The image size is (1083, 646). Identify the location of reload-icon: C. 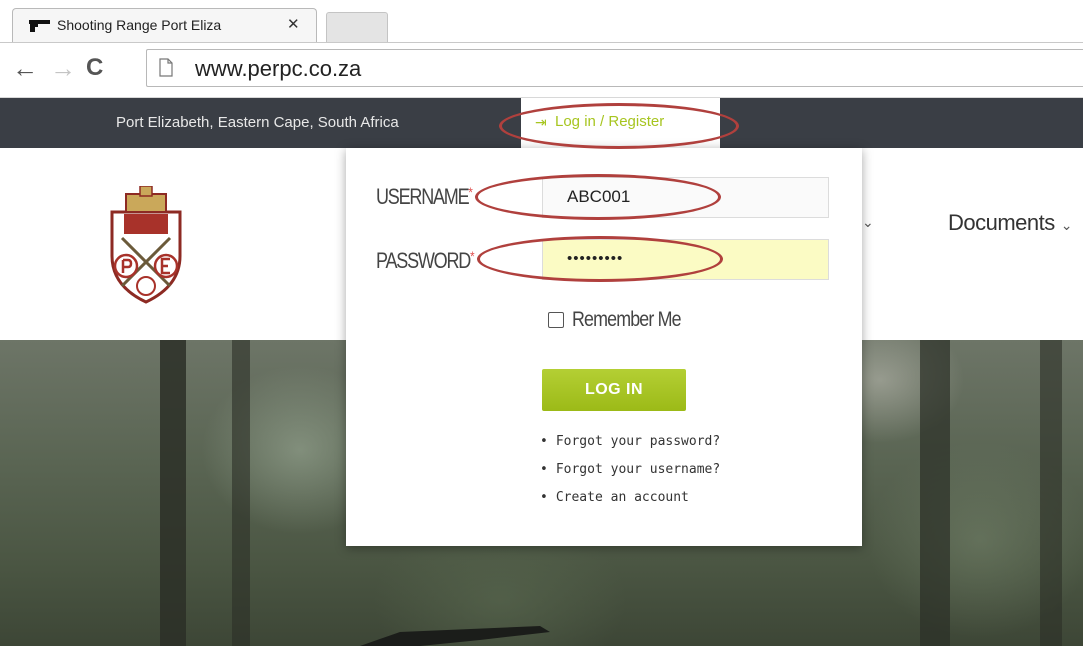
(94, 68).